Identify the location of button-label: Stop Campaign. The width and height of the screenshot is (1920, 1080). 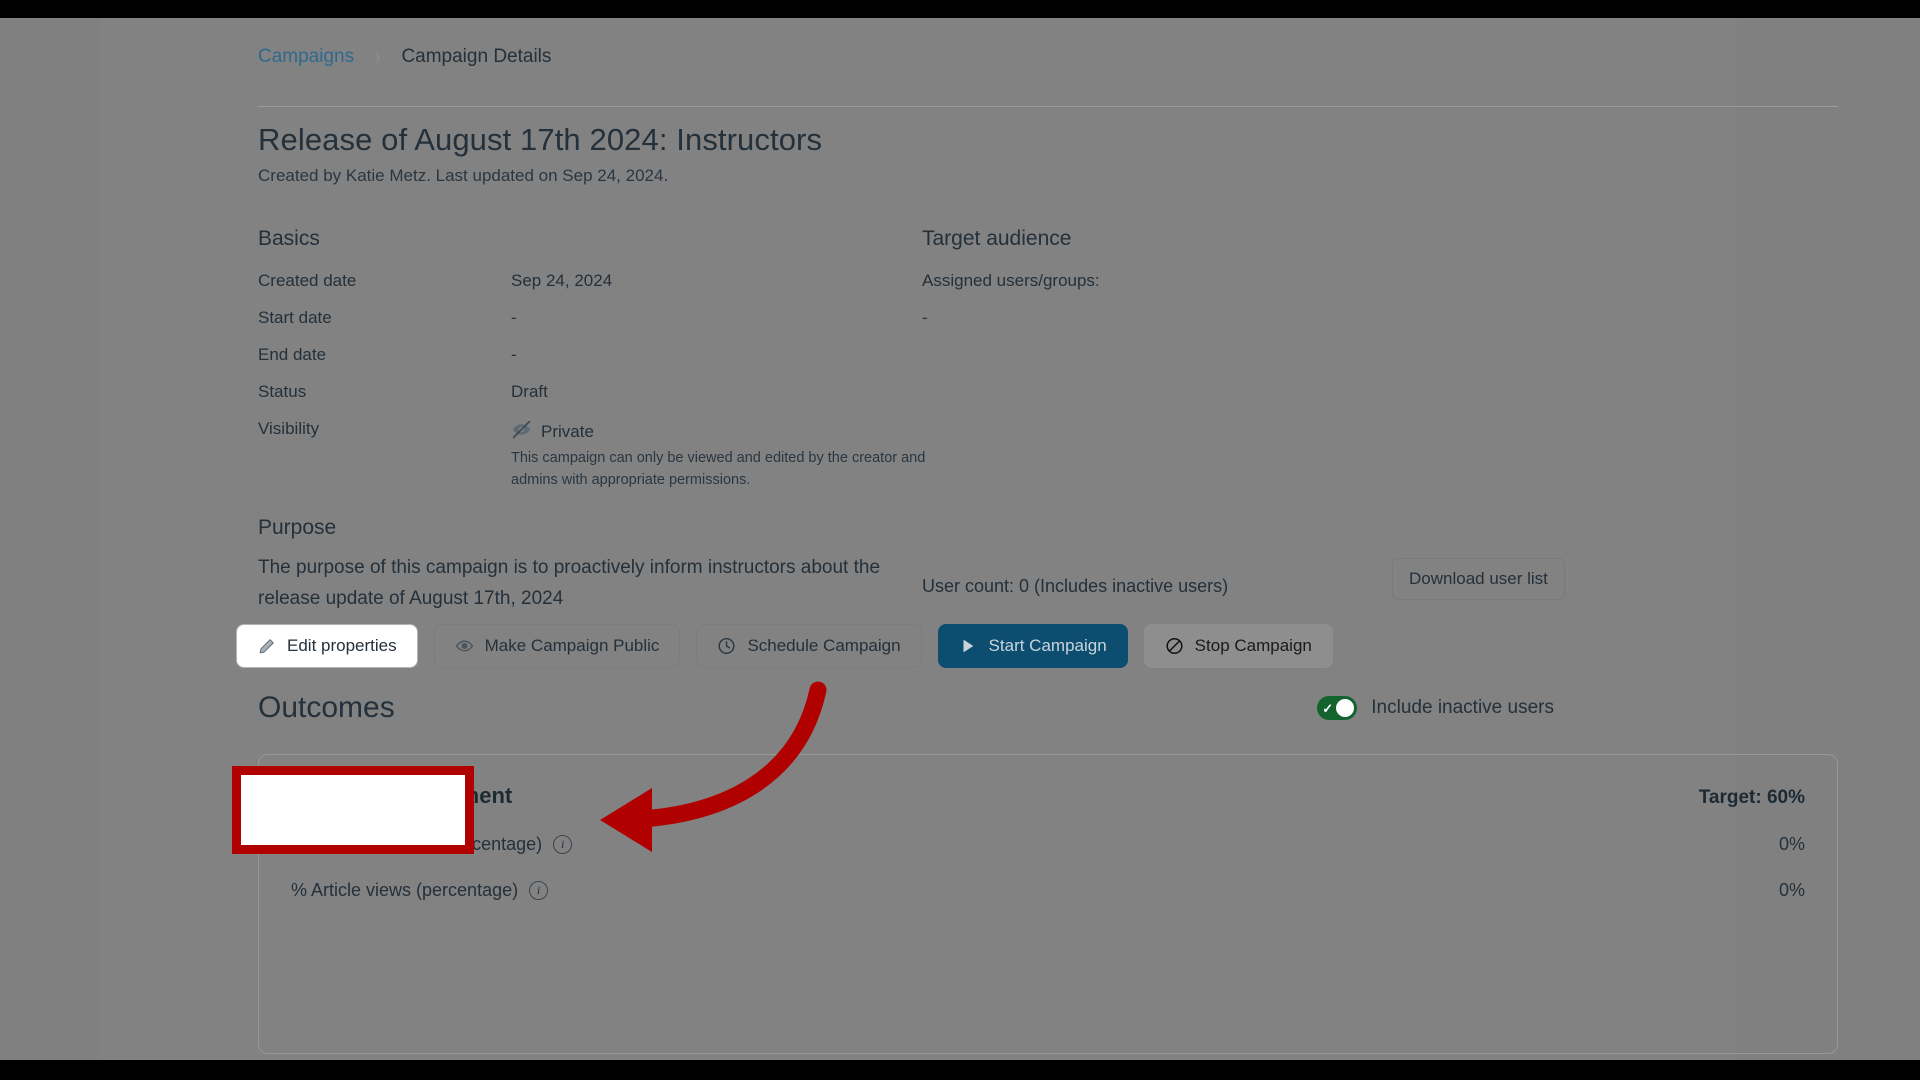
(1253, 645).